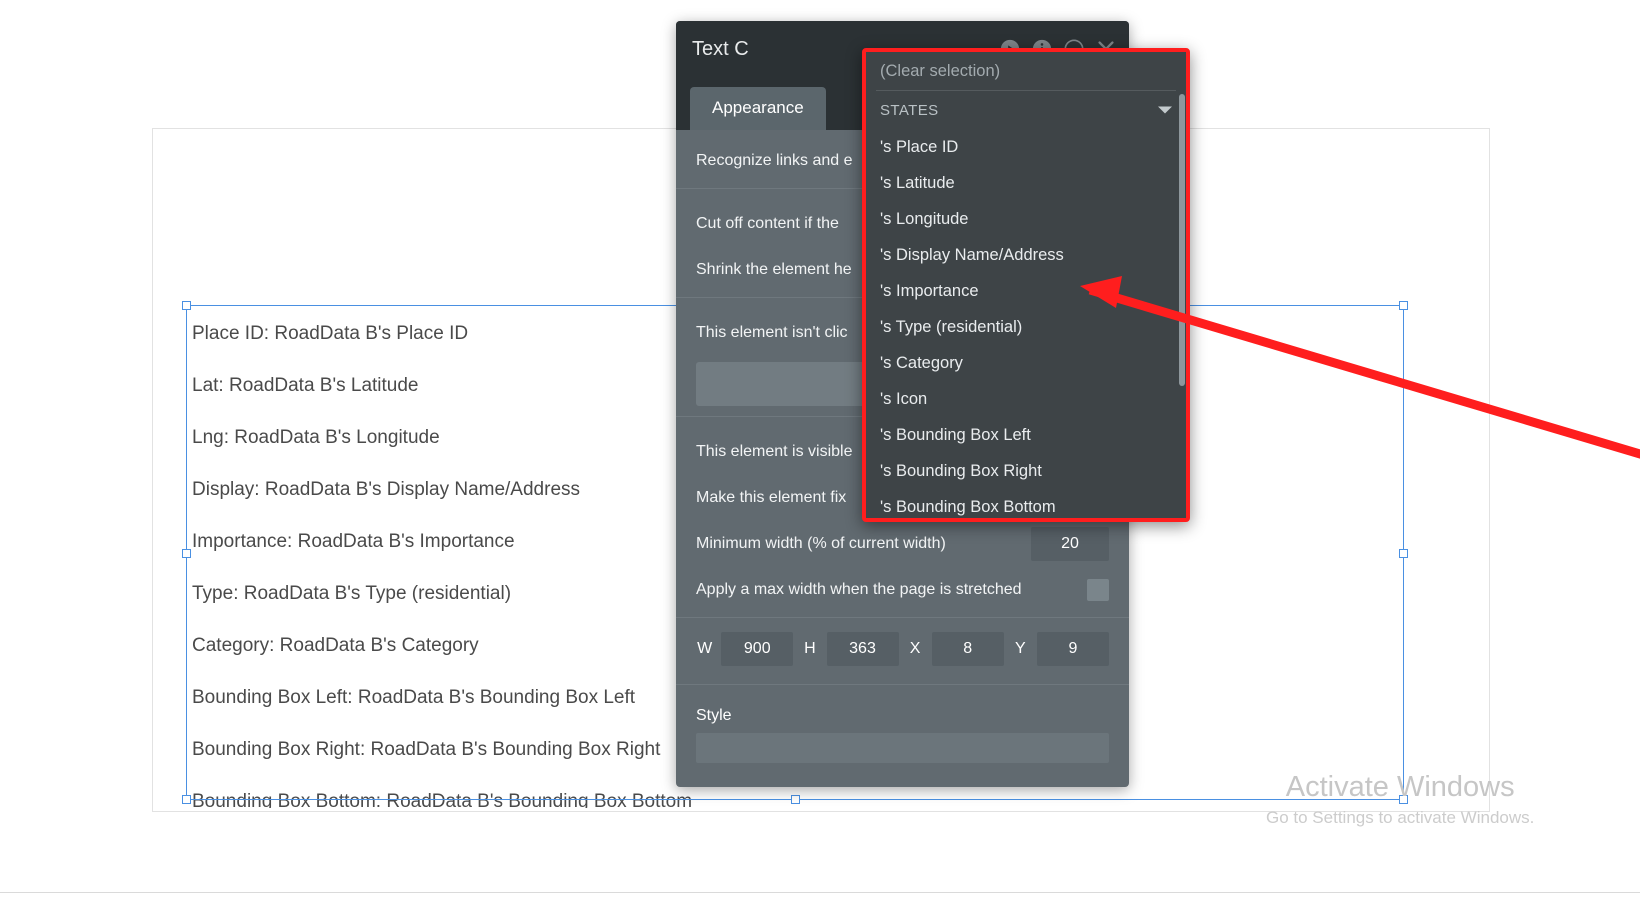 This screenshot has width=1640, height=924. Describe the element at coordinates (820, 908) in the screenshot. I see `browser-status-bar` at that location.